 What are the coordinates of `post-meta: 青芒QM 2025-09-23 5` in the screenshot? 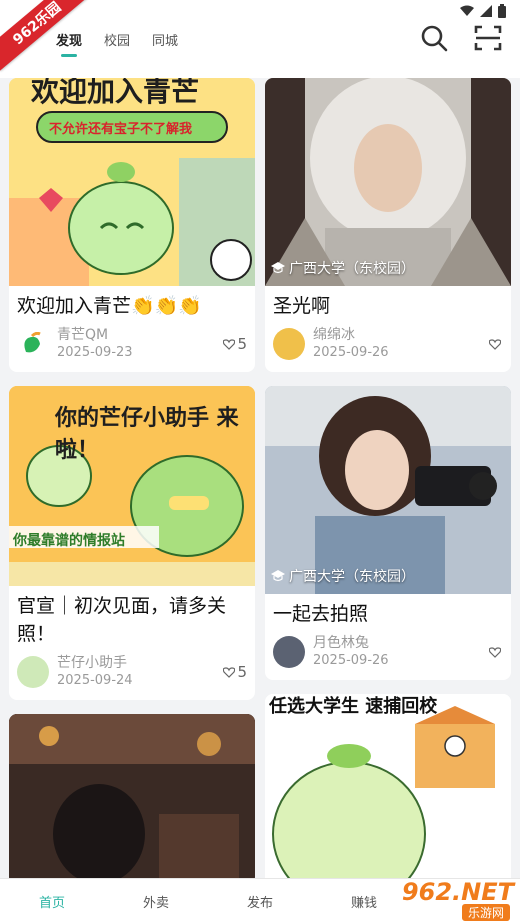 It's located at (132, 346).